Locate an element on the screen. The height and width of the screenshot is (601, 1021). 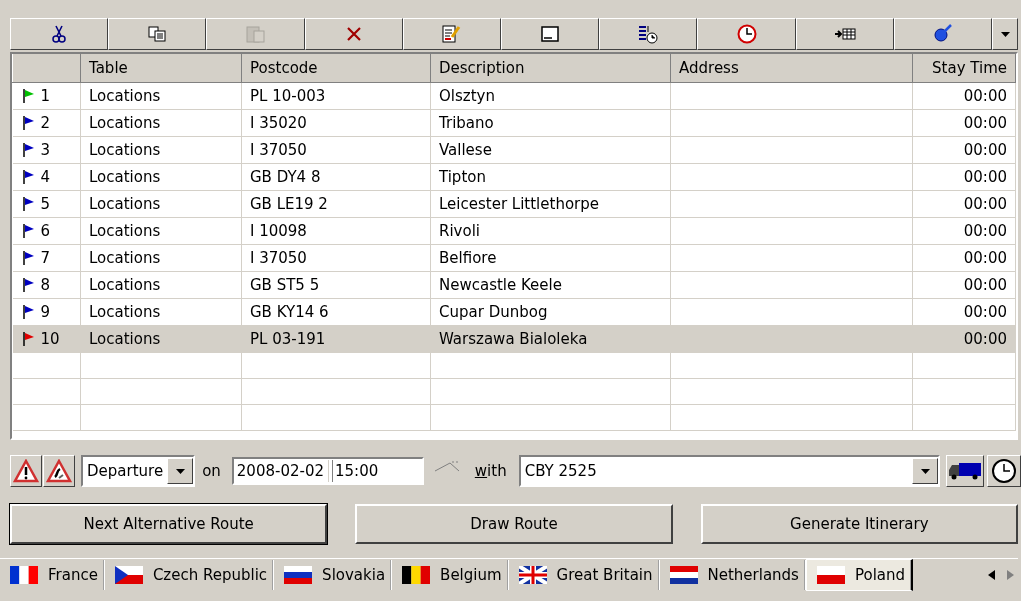
country-tab: Belgium is located at coordinates (450, 575).